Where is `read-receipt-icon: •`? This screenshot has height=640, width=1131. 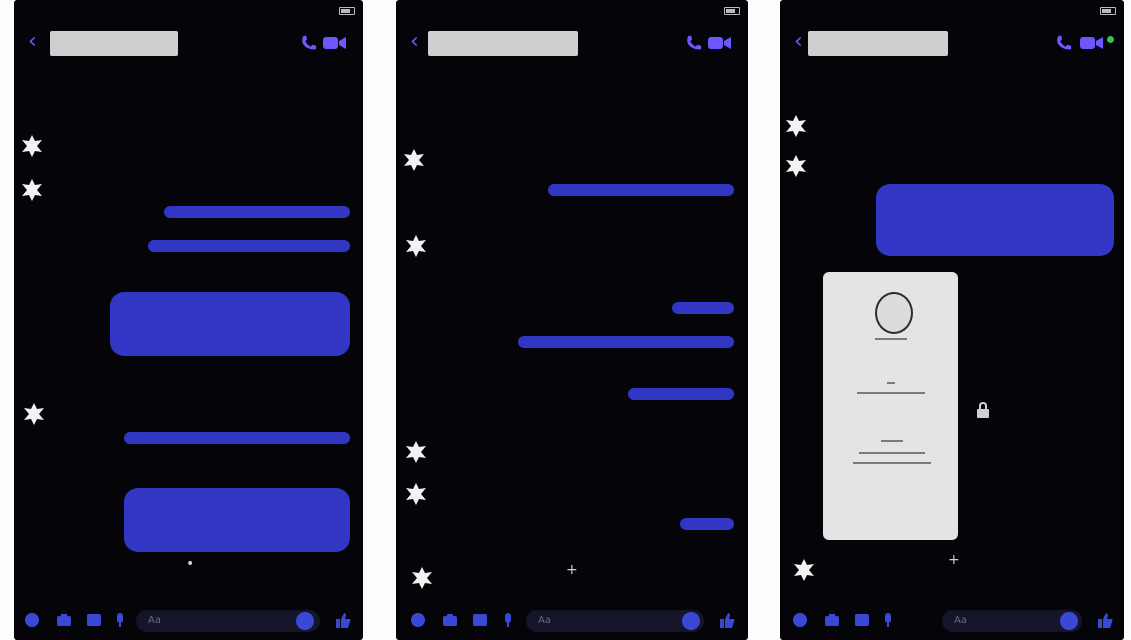
read-receipt-icon: • is located at coordinates (190, 564).